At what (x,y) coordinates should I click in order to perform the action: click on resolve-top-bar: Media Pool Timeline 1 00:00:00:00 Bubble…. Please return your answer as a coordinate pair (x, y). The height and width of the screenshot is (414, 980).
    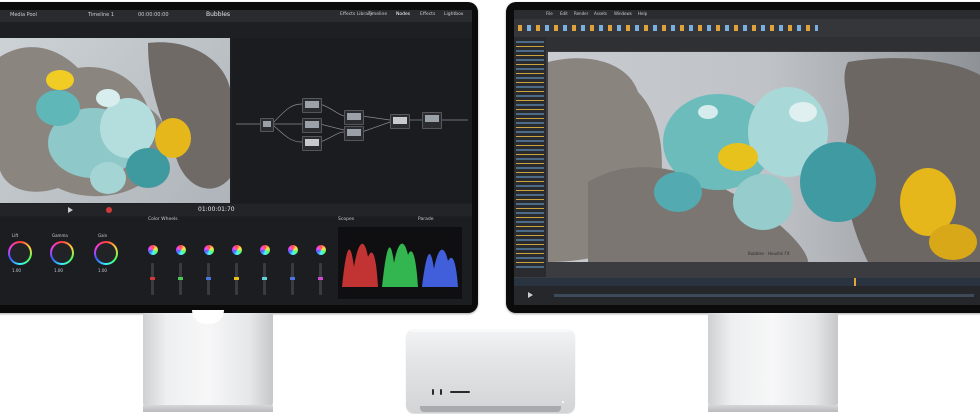
    Looking at the image, I should click on (236, 16).